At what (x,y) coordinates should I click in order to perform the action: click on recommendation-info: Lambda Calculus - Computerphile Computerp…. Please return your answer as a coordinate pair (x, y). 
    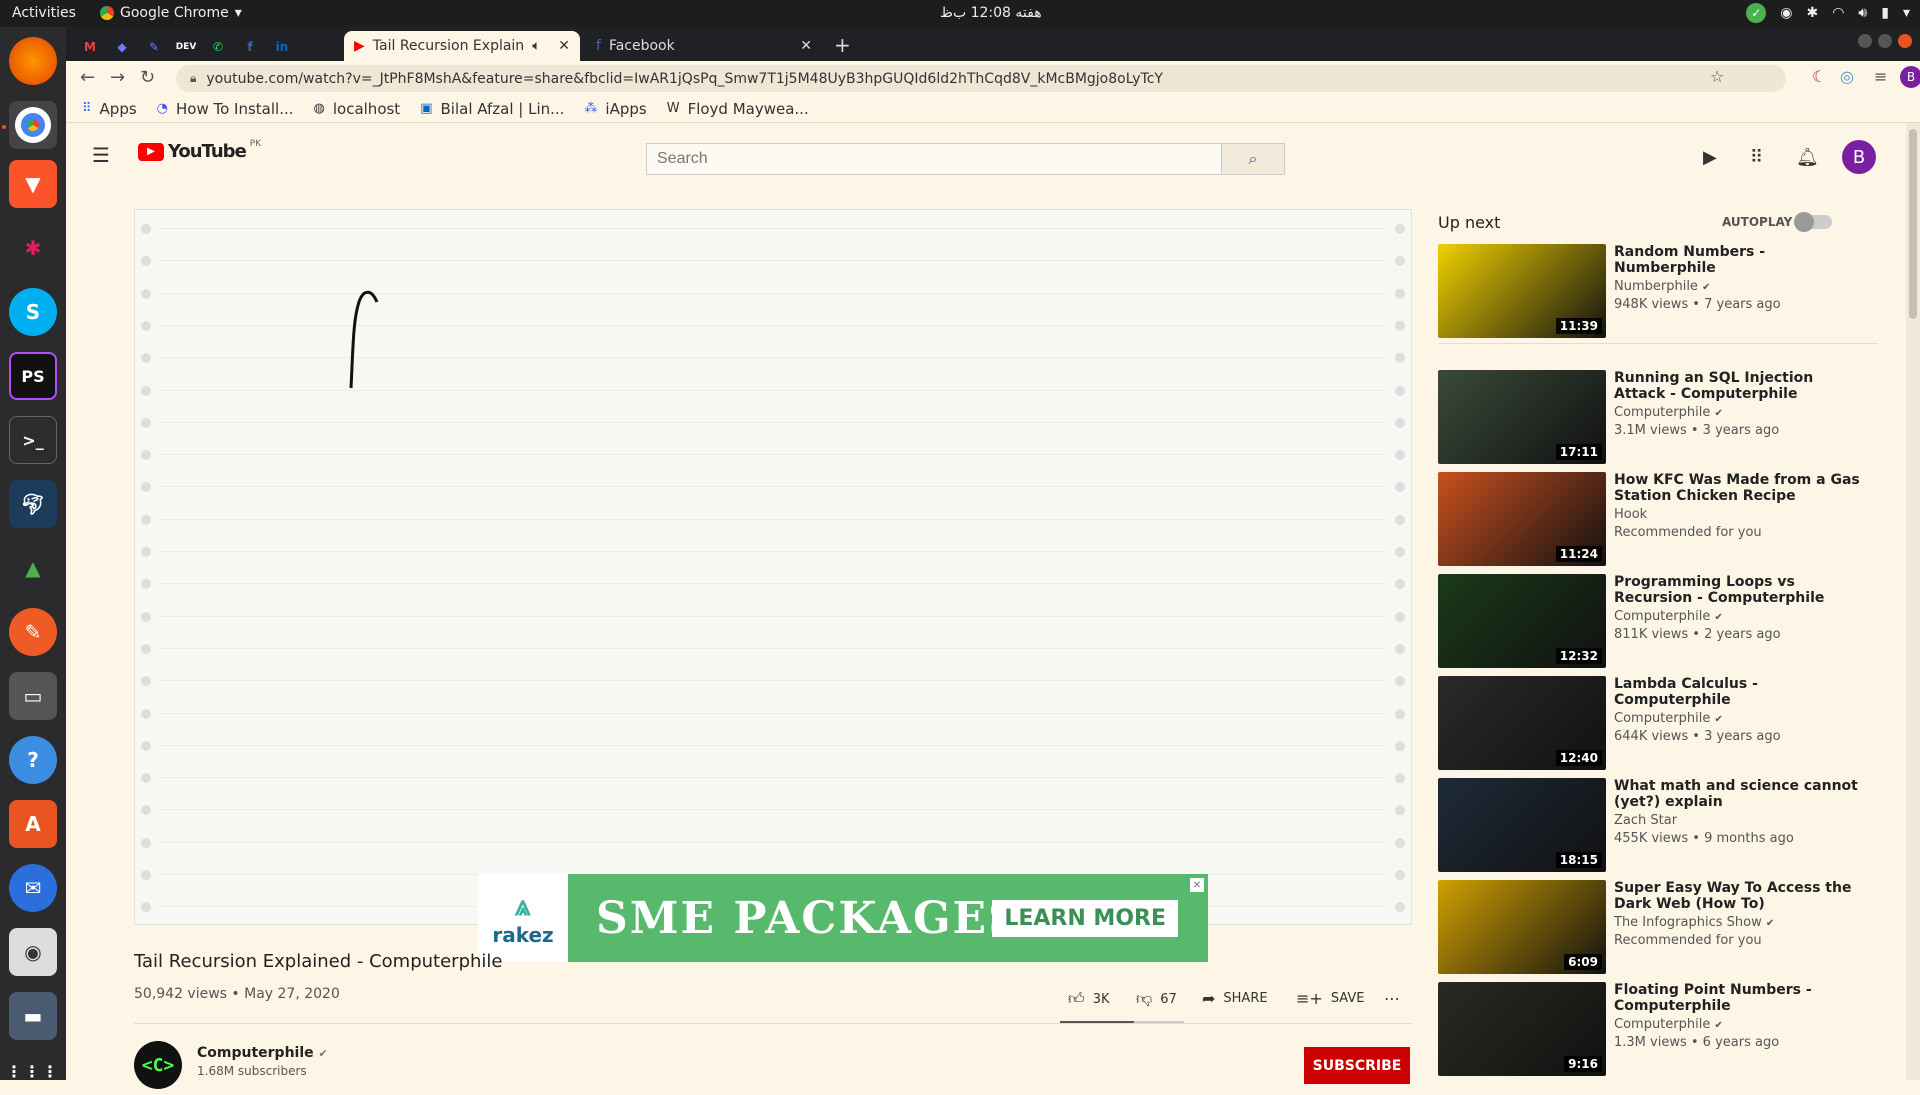
    Looking at the image, I should click on (1739, 710).